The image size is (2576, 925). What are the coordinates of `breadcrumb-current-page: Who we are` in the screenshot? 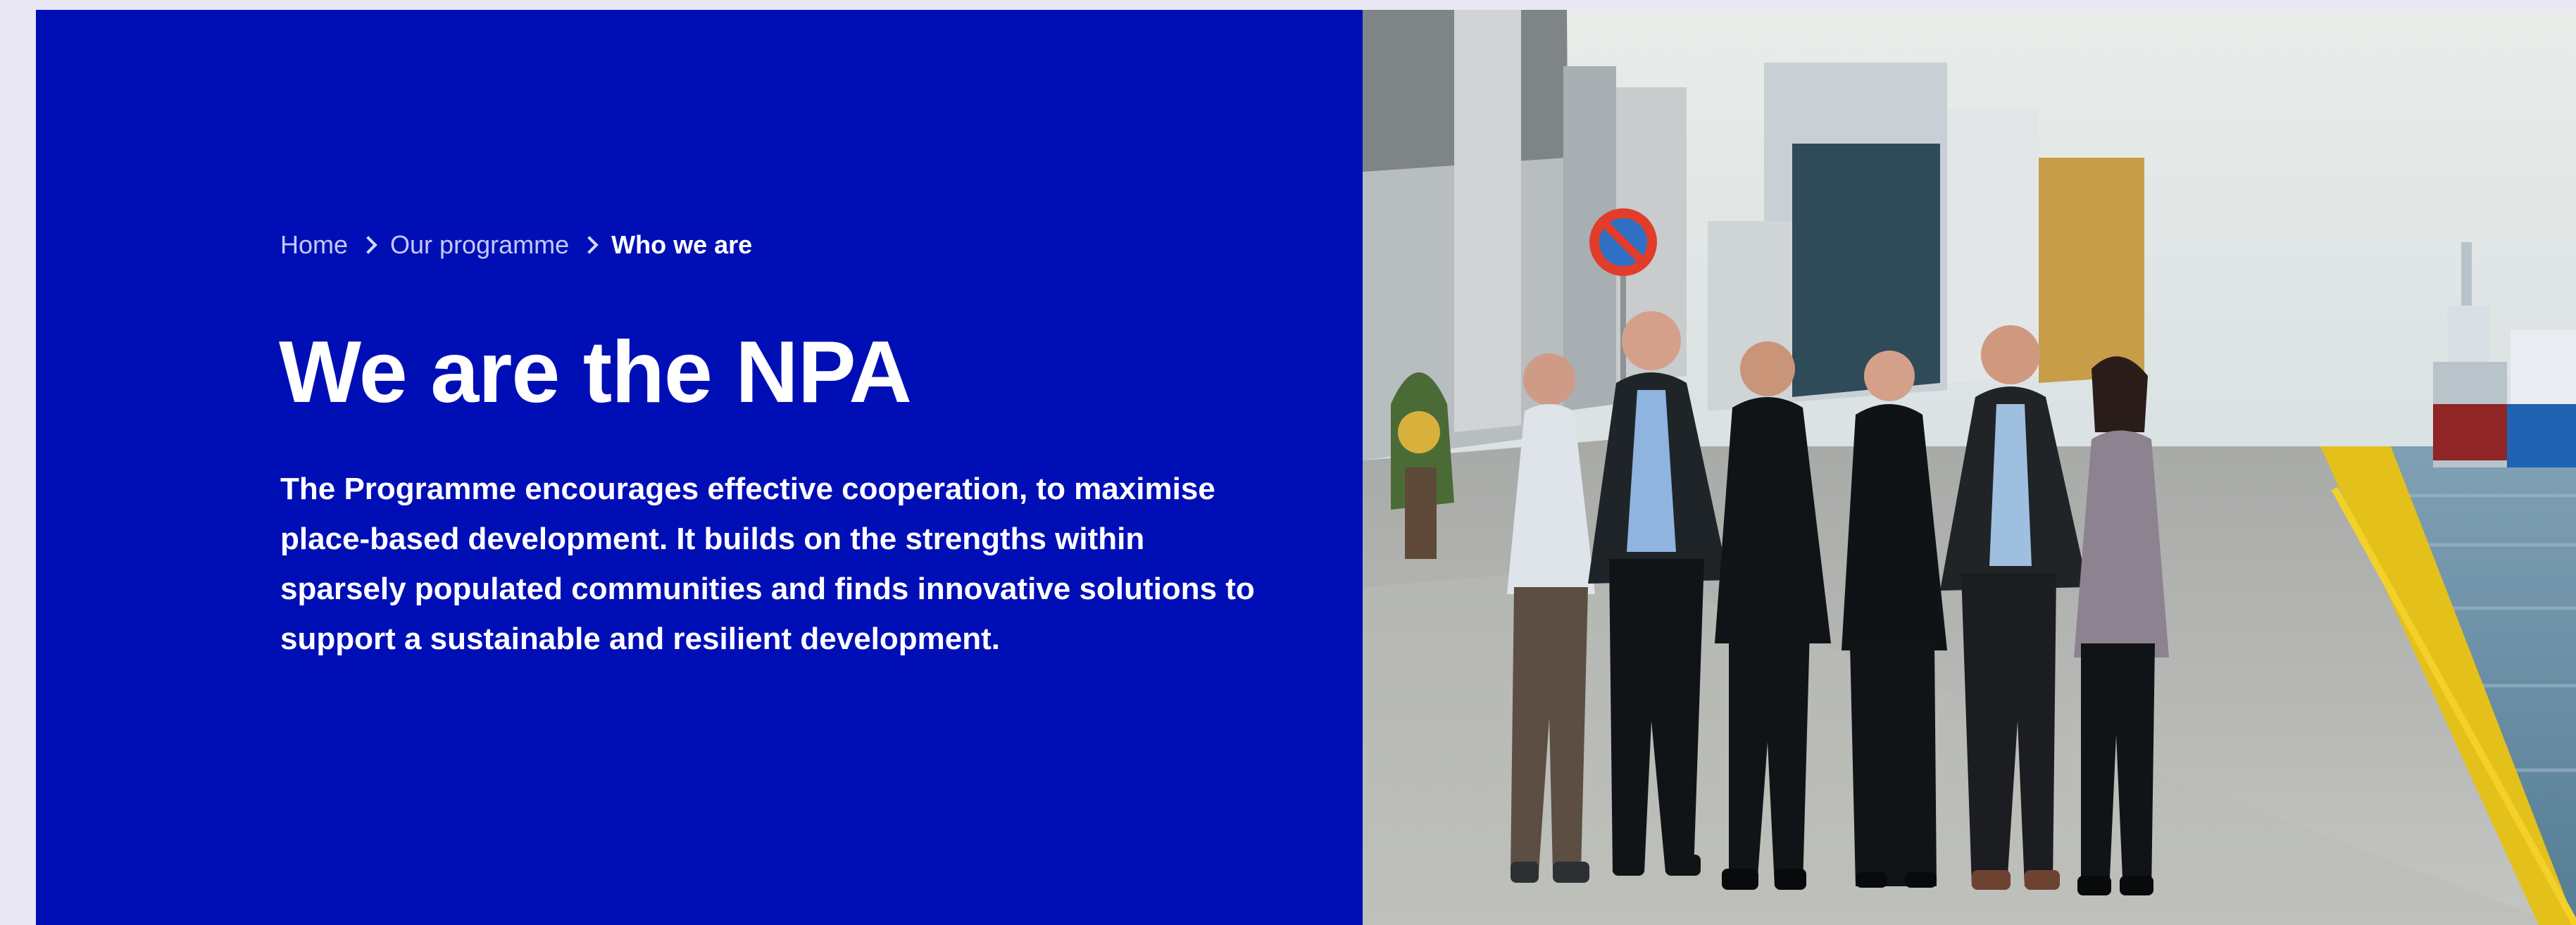 It's located at (682, 244).